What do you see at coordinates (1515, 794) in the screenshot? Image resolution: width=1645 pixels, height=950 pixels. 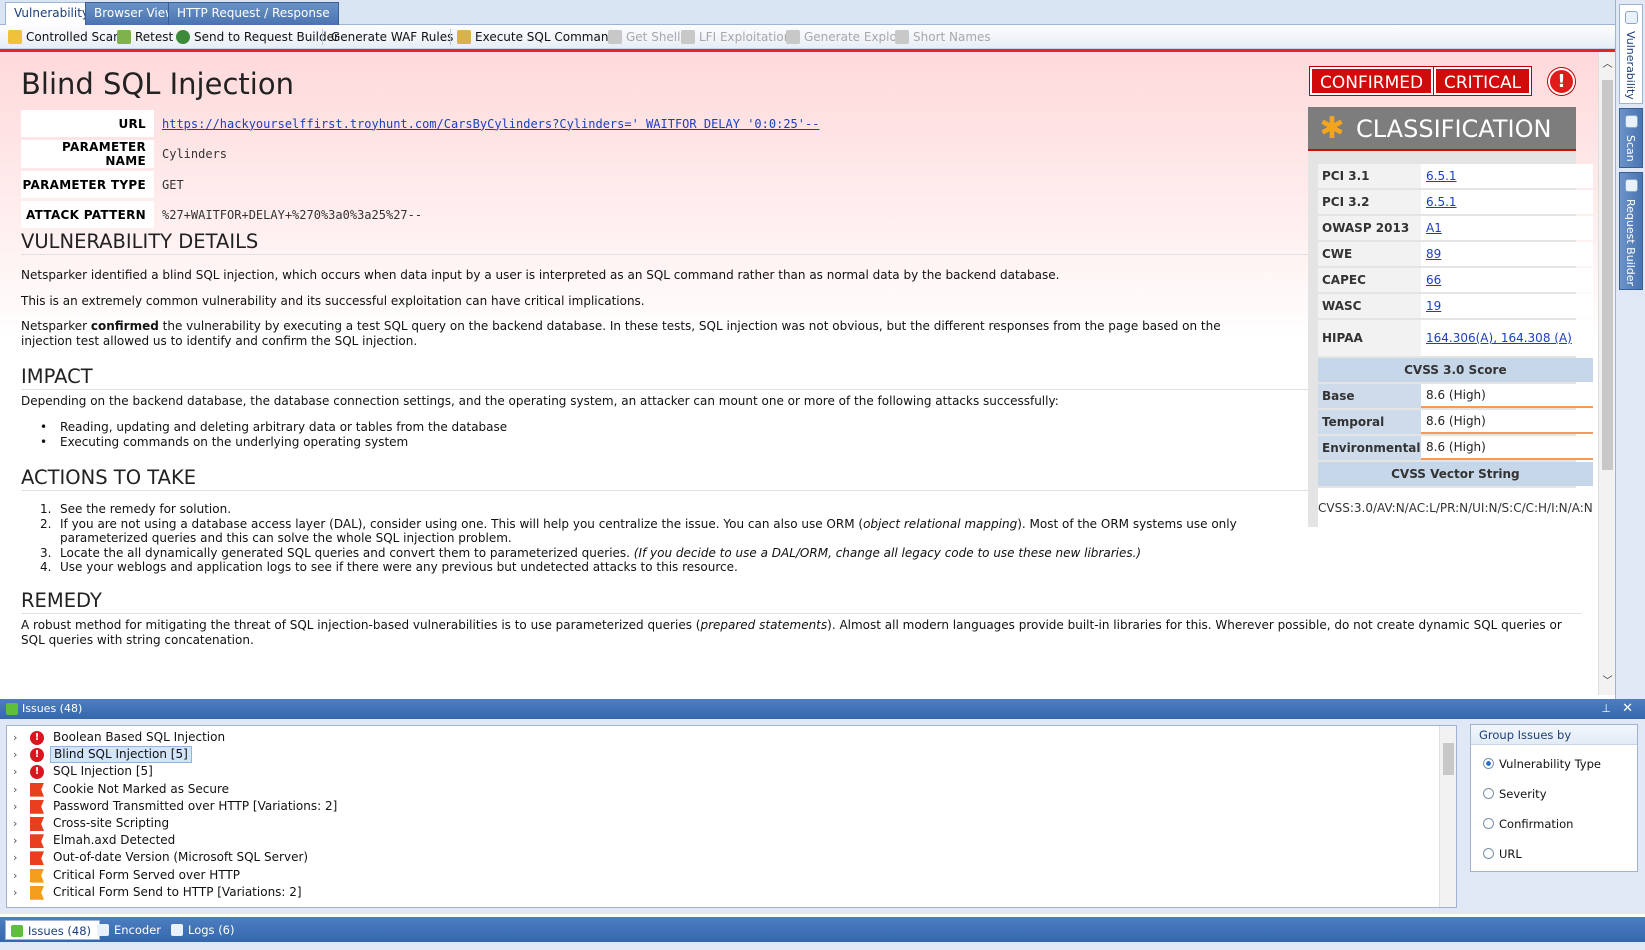 I see `group-option-severity: Severity` at bounding box center [1515, 794].